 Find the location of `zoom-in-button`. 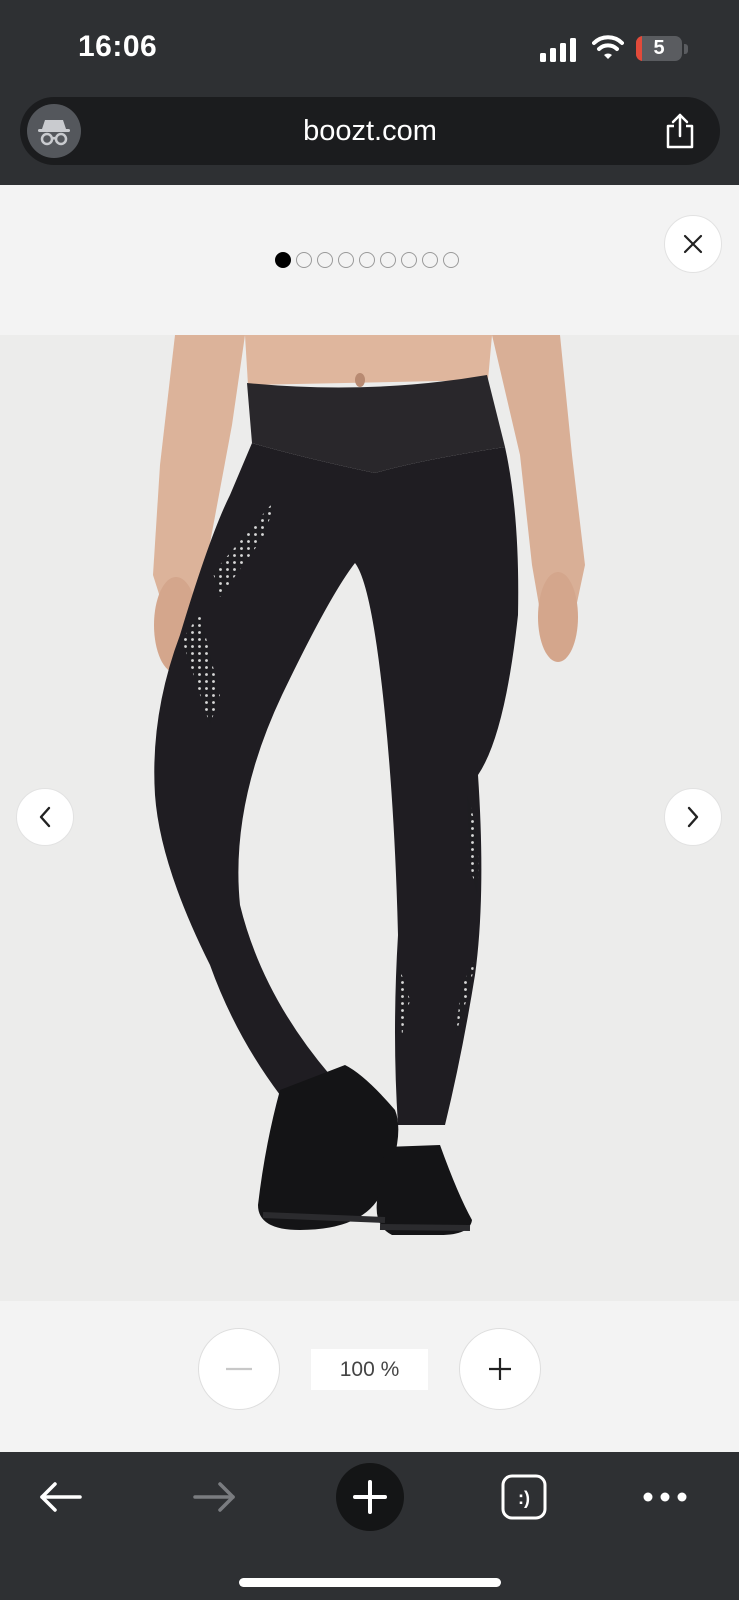

zoom-in-button is located at coordinates (500, 1369).